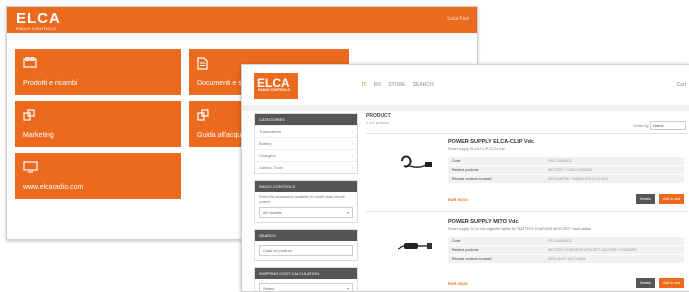  I want to click on spec-row: Code PTCHA000001, so click(566, 241).